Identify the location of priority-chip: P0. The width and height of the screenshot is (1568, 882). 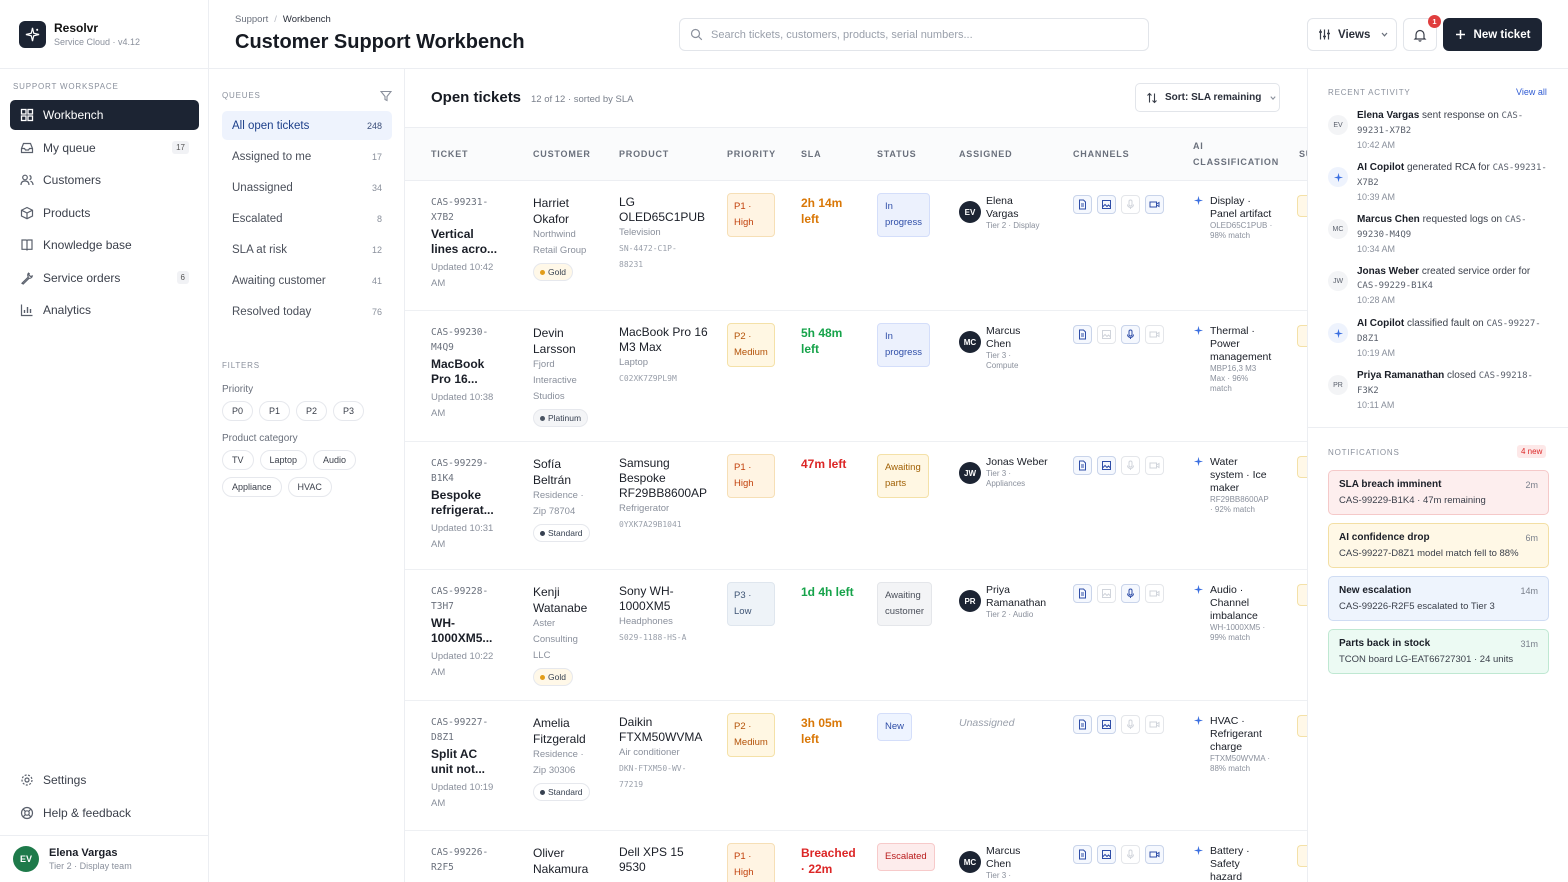
(238, 411).